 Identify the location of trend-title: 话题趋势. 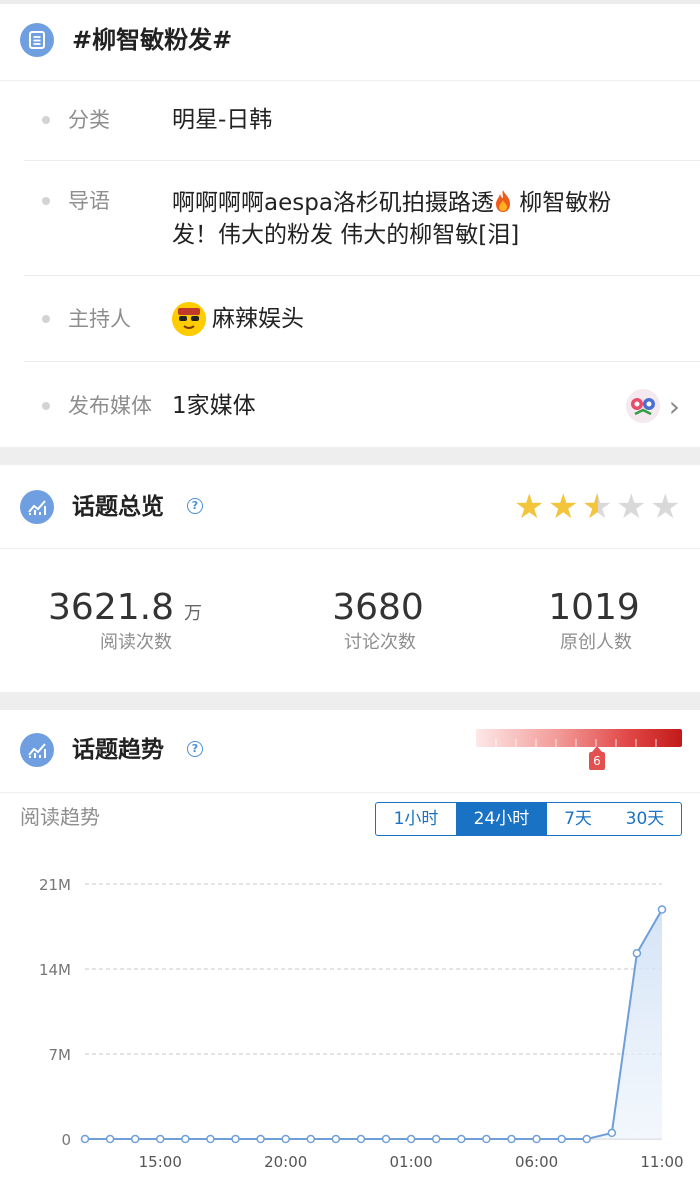
(118, 750).